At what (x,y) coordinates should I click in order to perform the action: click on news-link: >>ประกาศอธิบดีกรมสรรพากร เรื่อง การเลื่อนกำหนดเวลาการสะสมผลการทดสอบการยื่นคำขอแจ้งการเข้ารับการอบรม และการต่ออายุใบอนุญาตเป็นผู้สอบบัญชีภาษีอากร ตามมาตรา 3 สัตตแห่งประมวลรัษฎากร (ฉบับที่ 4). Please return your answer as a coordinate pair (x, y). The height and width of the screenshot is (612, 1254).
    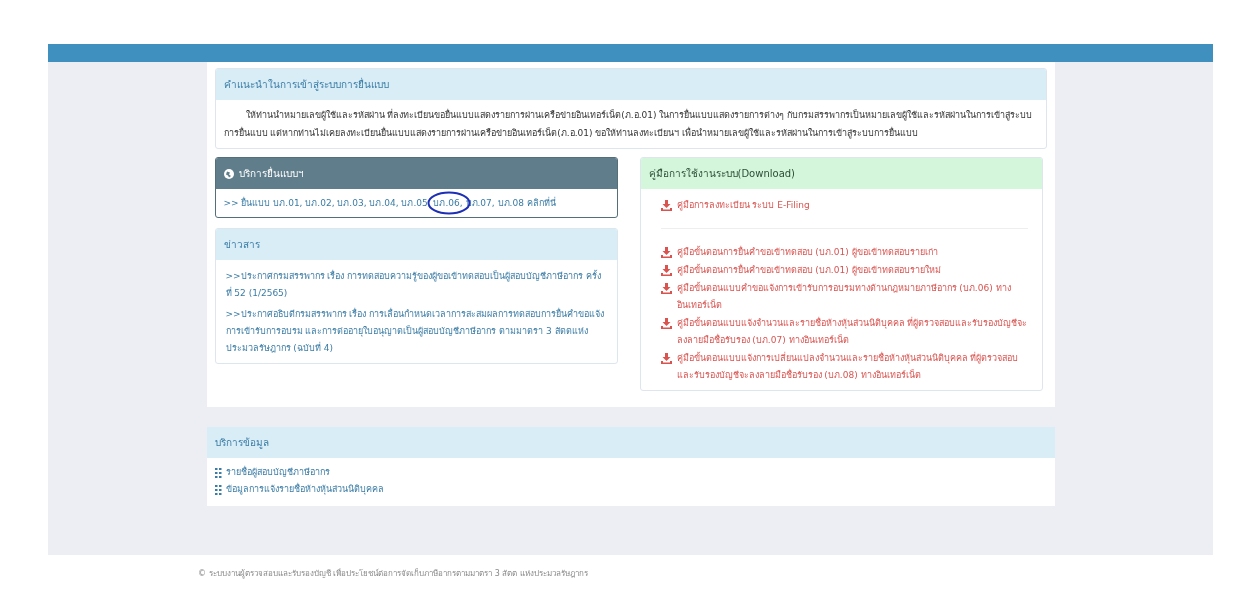
    Looking at the image, I should click on (416, 331).